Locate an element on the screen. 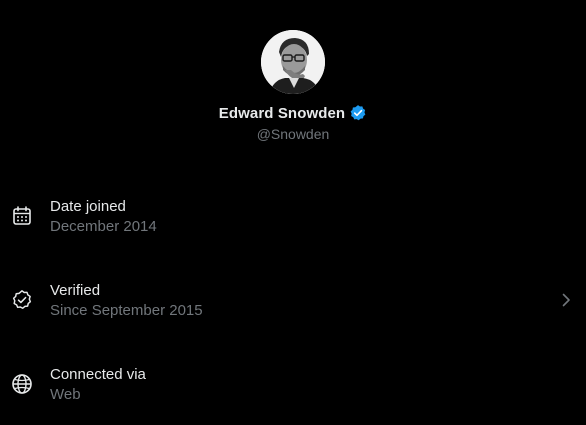 This screenshot has height=425, width=586. handle: @Snowden is located at coordinates (293, 134).